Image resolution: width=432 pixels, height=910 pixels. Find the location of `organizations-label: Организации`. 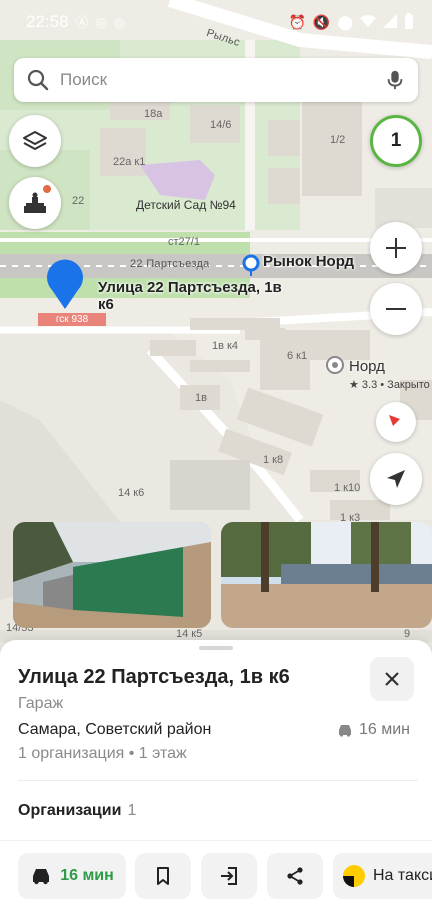

organizations-label: Организации is located at coordinates (70, 810).